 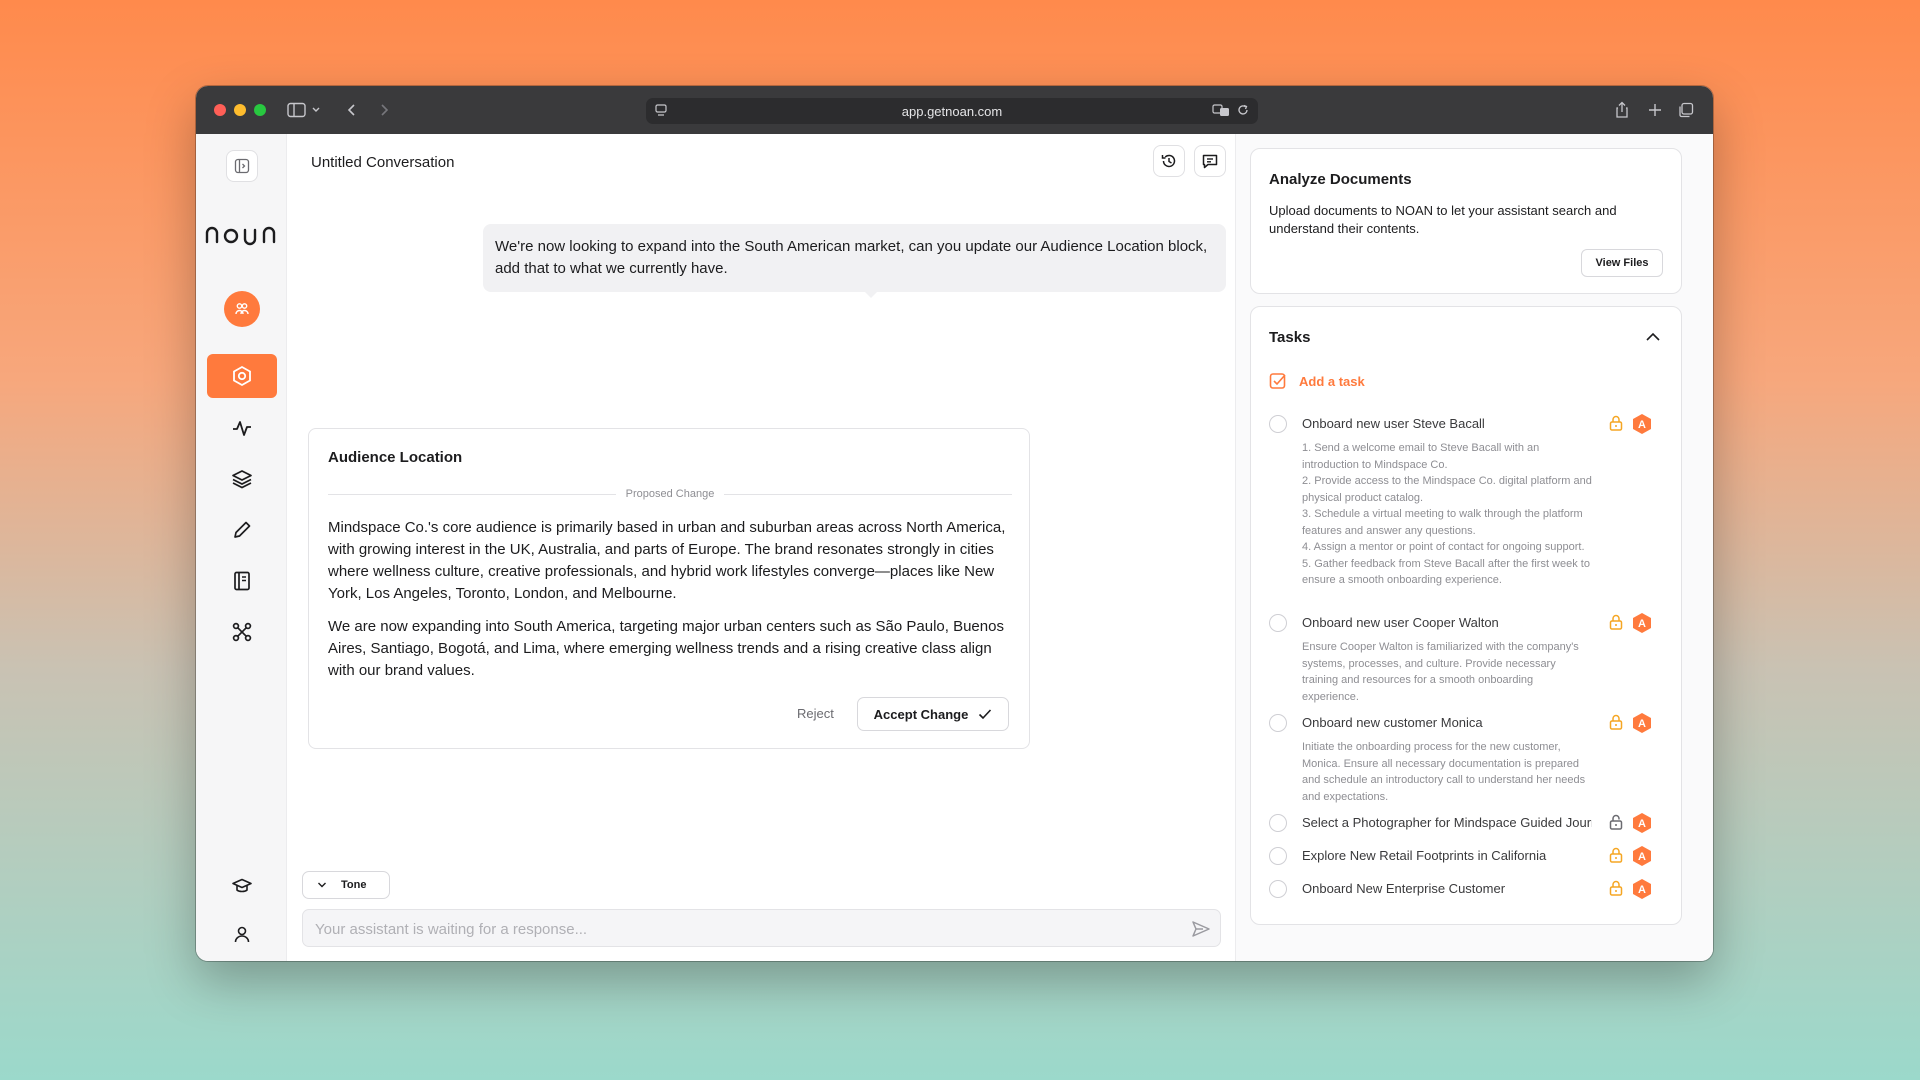 I want to click on hexagon-icon, so click(x=242, y=376).